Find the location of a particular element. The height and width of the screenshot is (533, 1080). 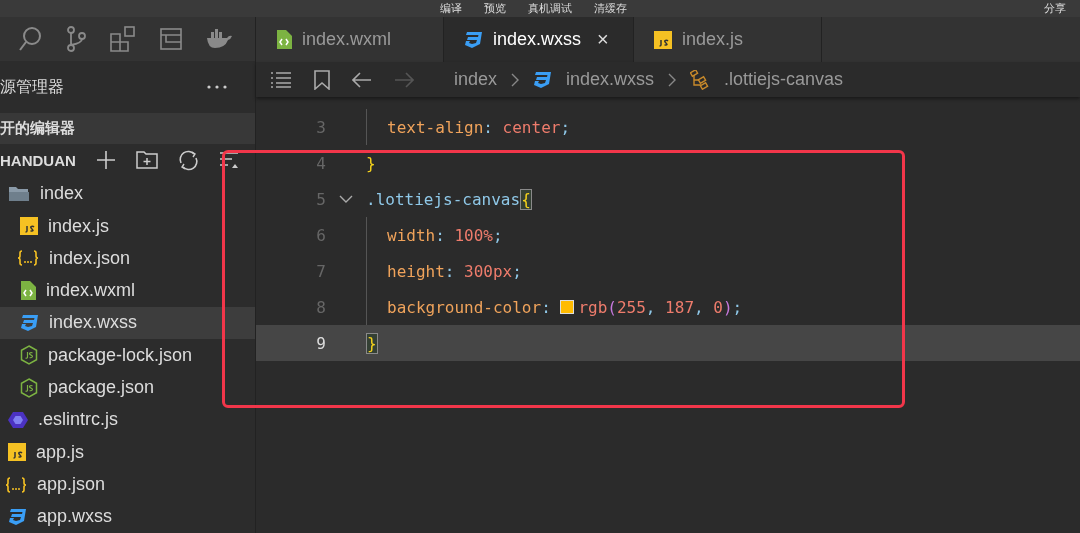

back-arrow-icon is located at coordinates (362, 79).